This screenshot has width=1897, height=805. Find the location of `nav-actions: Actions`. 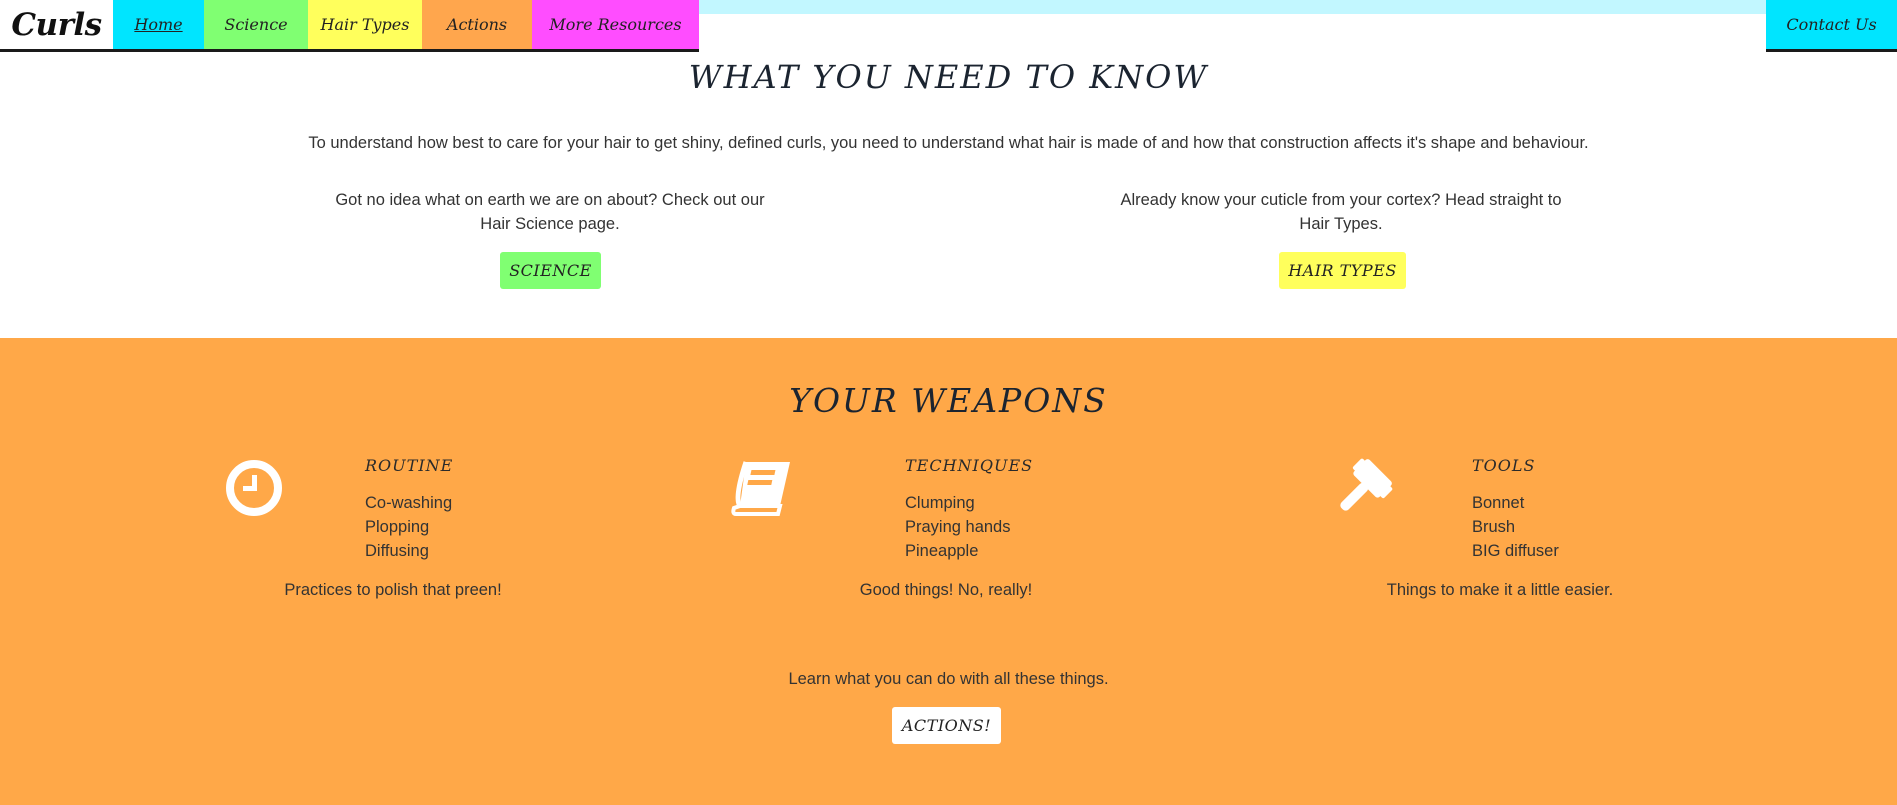

nav-actions: Actions is located at coordinates (477, 24).